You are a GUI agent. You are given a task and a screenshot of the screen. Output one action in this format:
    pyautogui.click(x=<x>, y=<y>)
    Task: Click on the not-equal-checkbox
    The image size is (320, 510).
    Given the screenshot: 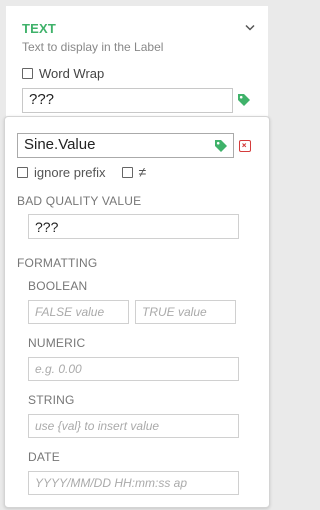 What is the action you would take?
    pyautogui.click(x=127, y=172)
    